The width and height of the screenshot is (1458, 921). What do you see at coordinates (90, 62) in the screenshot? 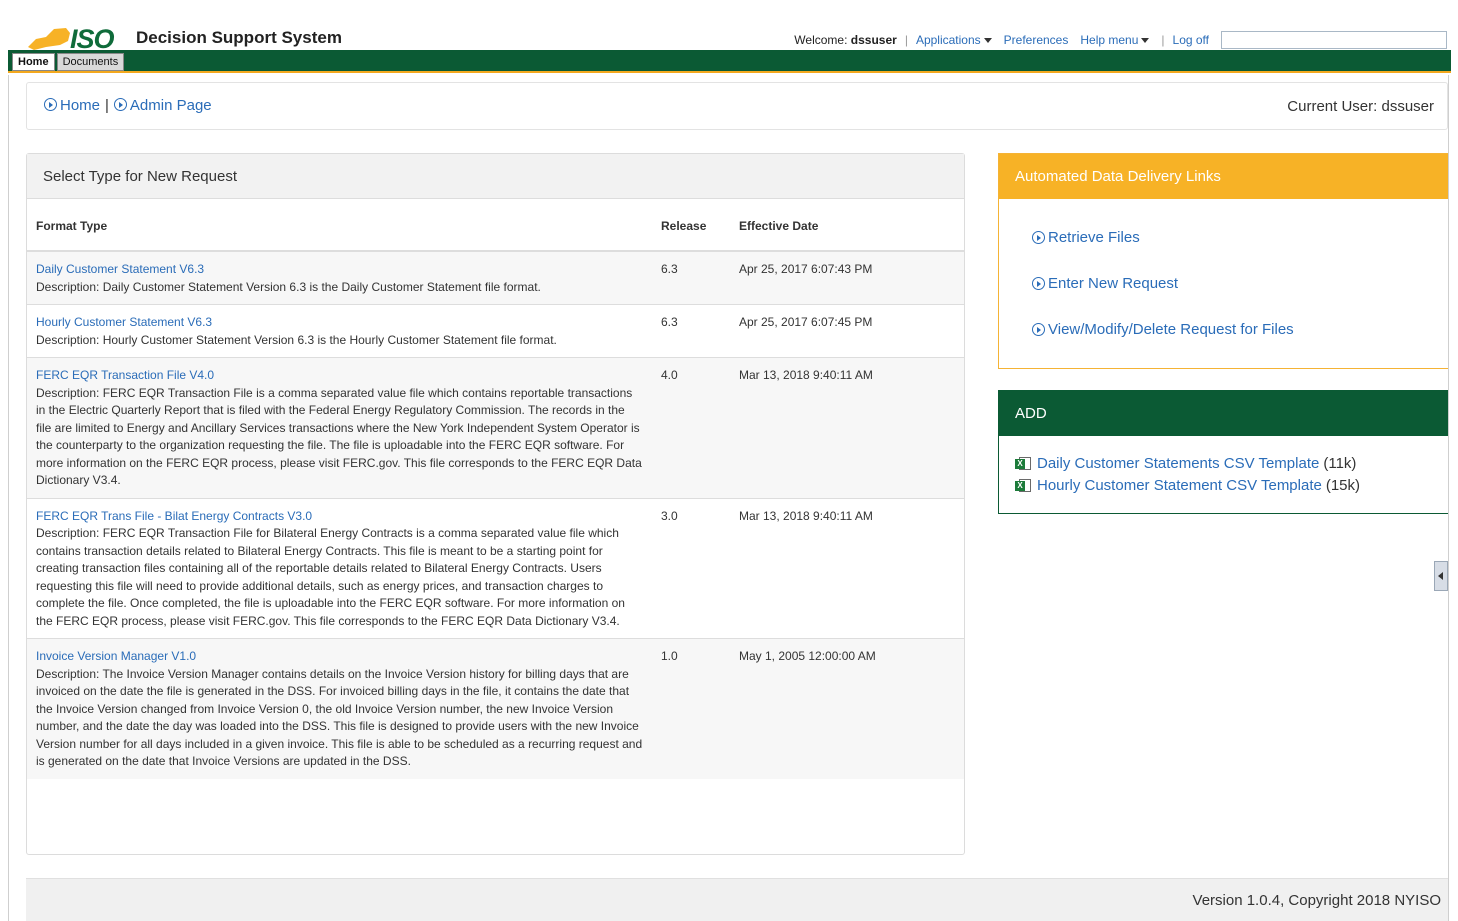
I see `tab-documents: Documents` at bounding box center [90, 62].